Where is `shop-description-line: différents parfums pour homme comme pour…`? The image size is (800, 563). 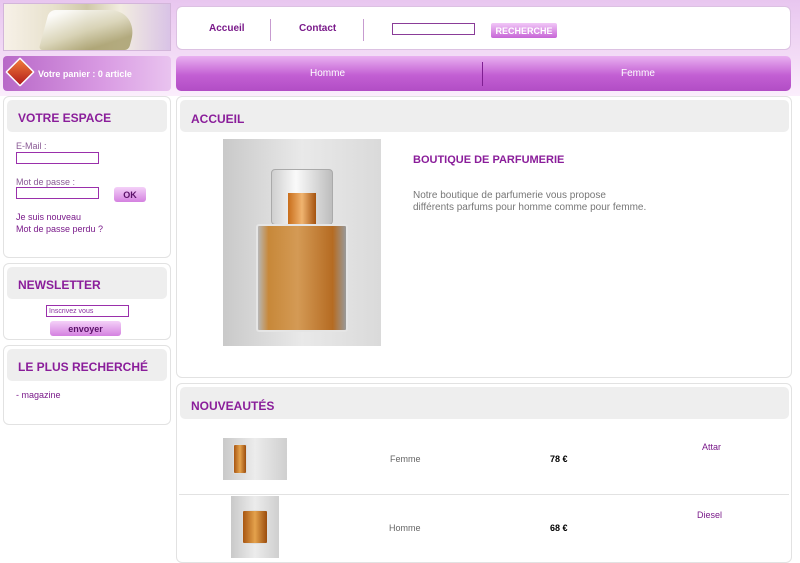 shop-description-line: différents parfums pour homme comme pour… is located at coordinates (530, 207).